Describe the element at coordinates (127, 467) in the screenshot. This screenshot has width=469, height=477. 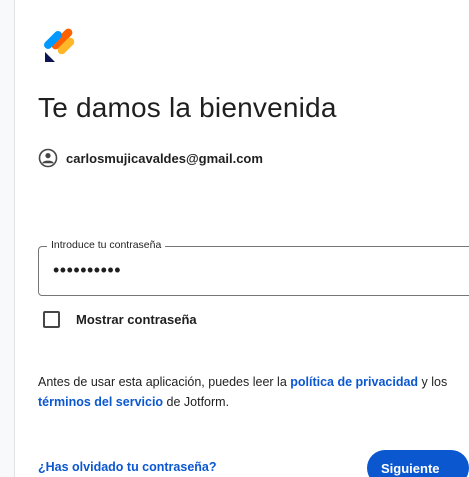
I see `forgot-password-link: ¿Has olvidado tu contraseña?` at that location.